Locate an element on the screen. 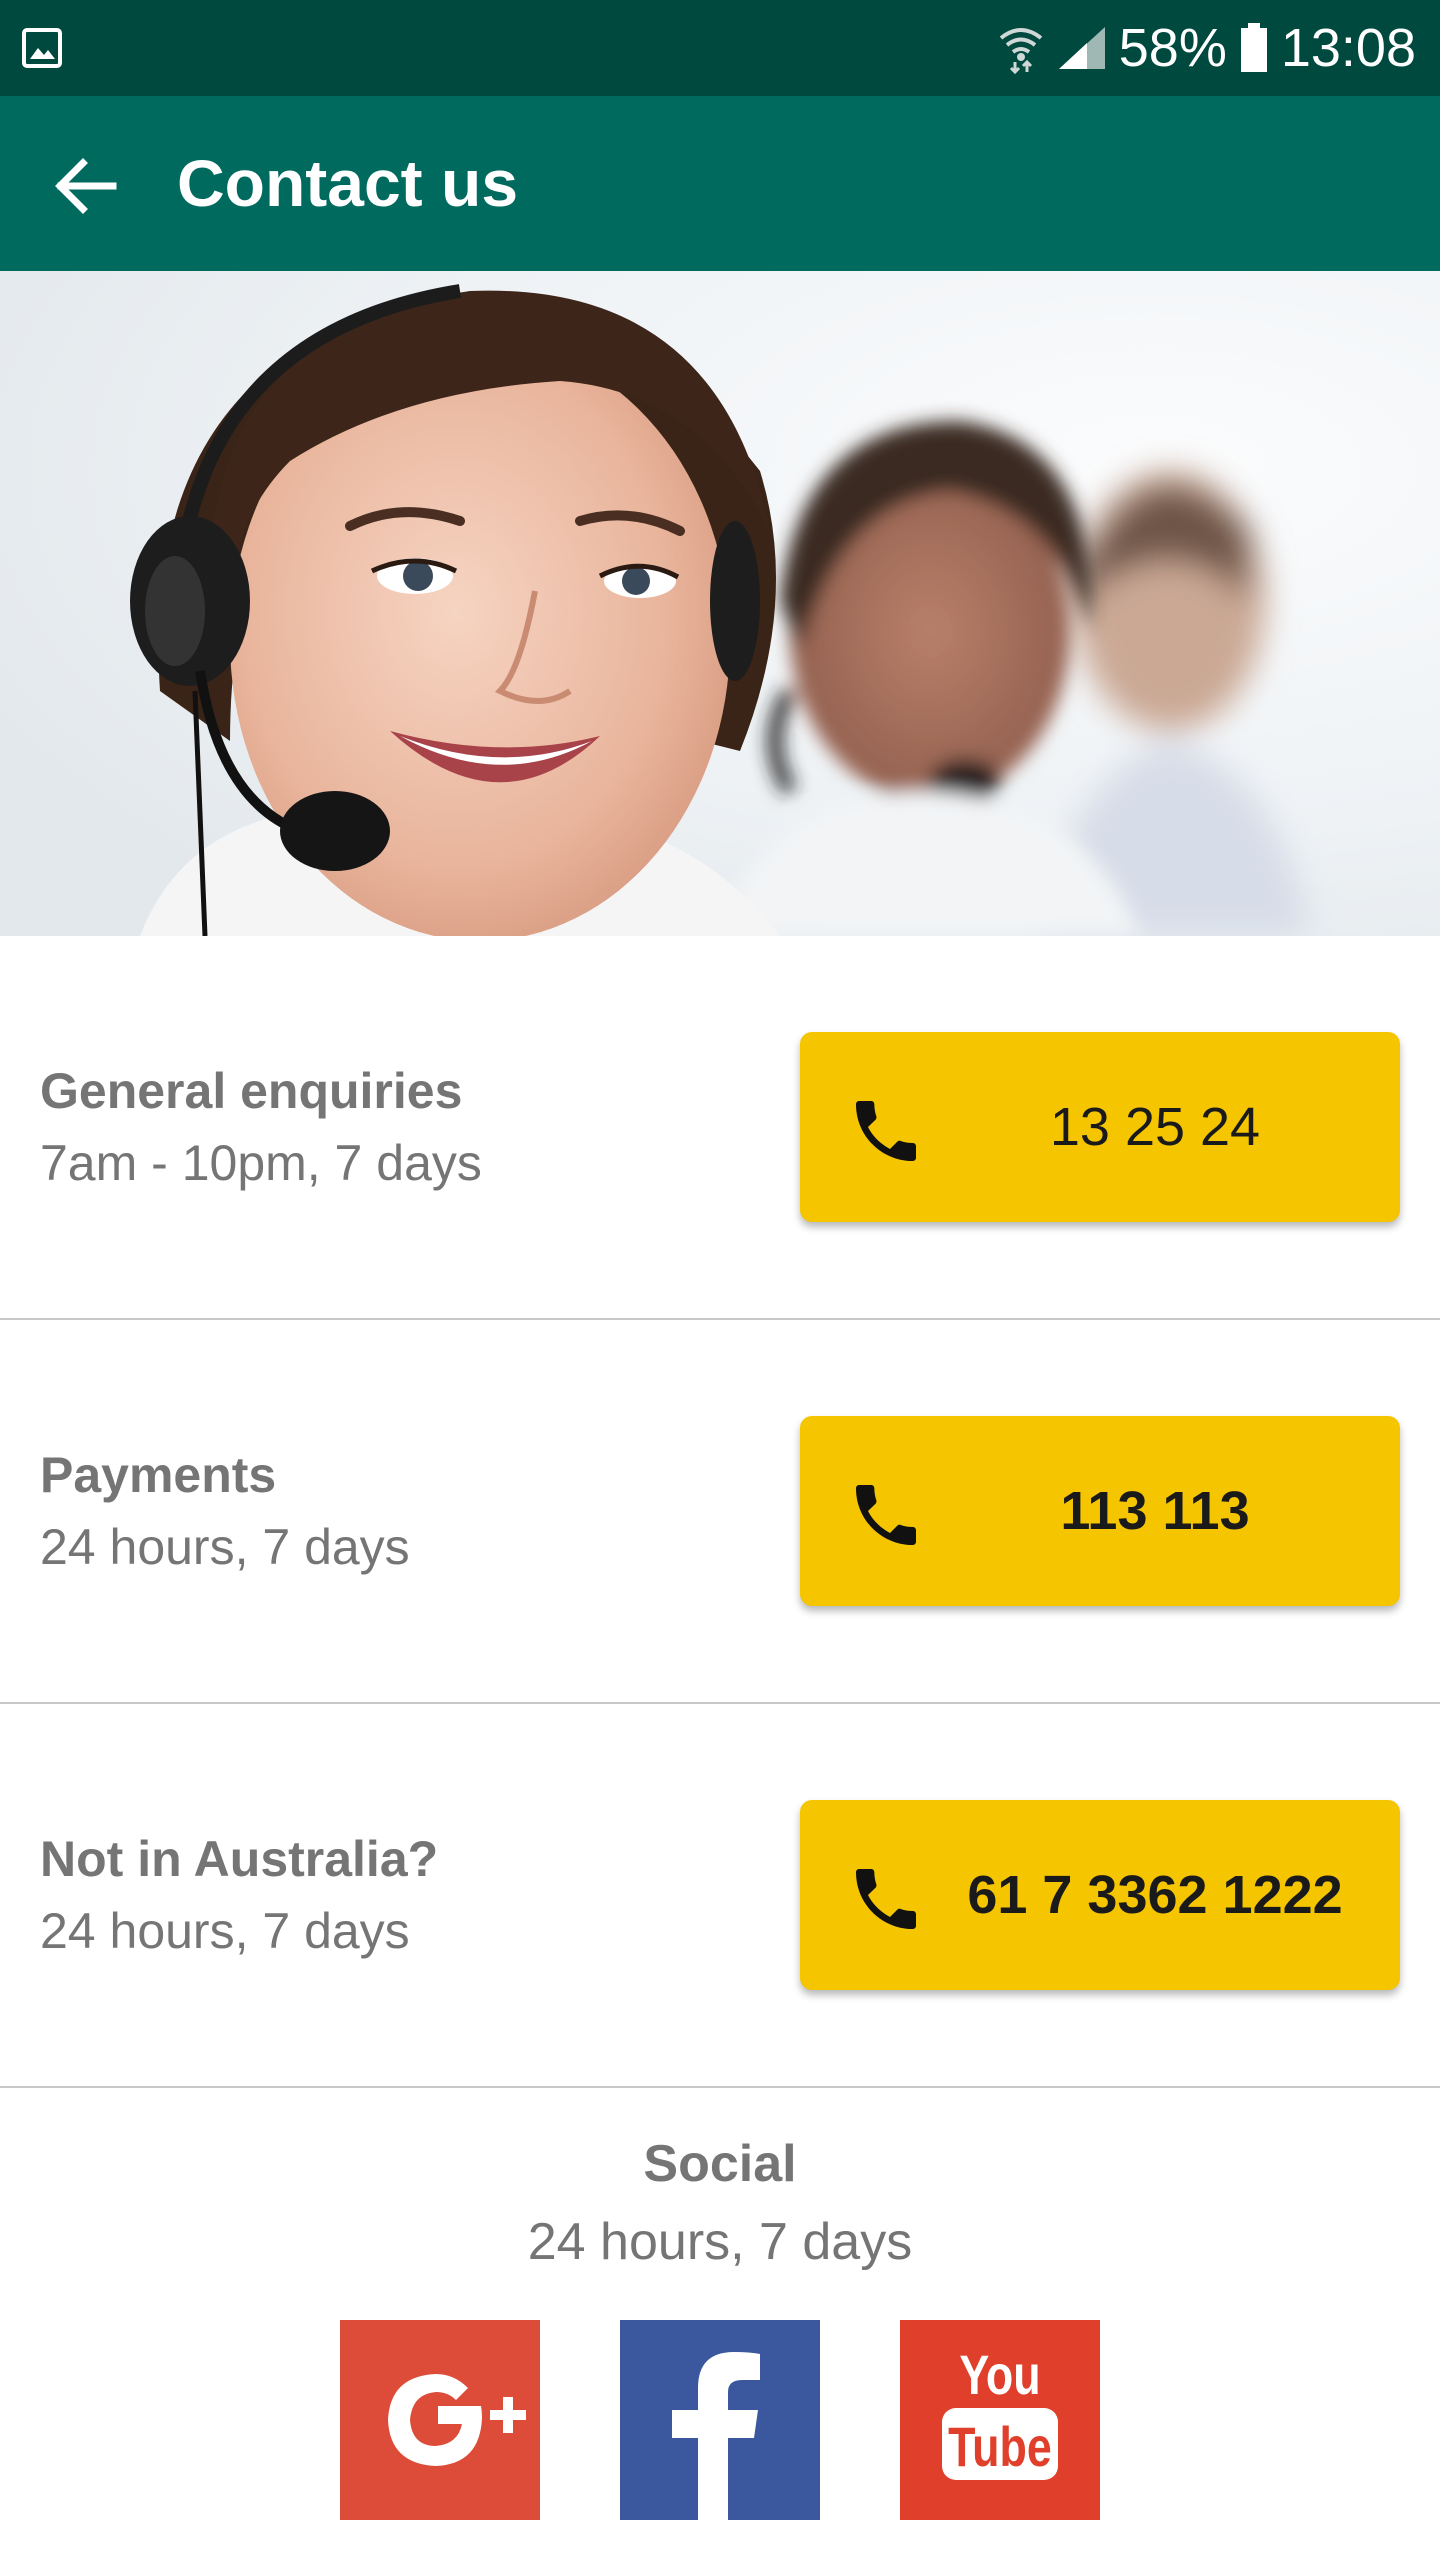  phone-number: 13 25 24 is located at coordinates (1155, 1127).